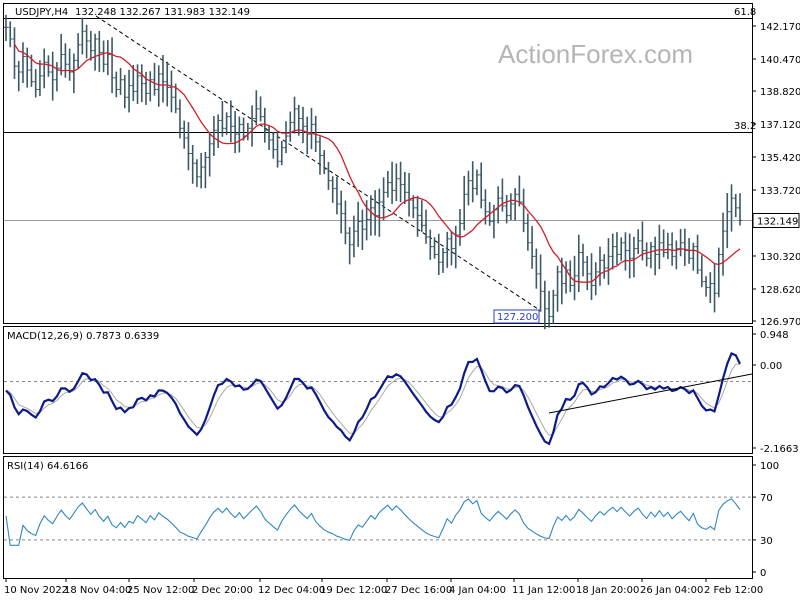  What do you see at coordinates (780, 322) in the screenshot?
I see `price-ytick-label: 126.970` at bounding box center [780, 322].